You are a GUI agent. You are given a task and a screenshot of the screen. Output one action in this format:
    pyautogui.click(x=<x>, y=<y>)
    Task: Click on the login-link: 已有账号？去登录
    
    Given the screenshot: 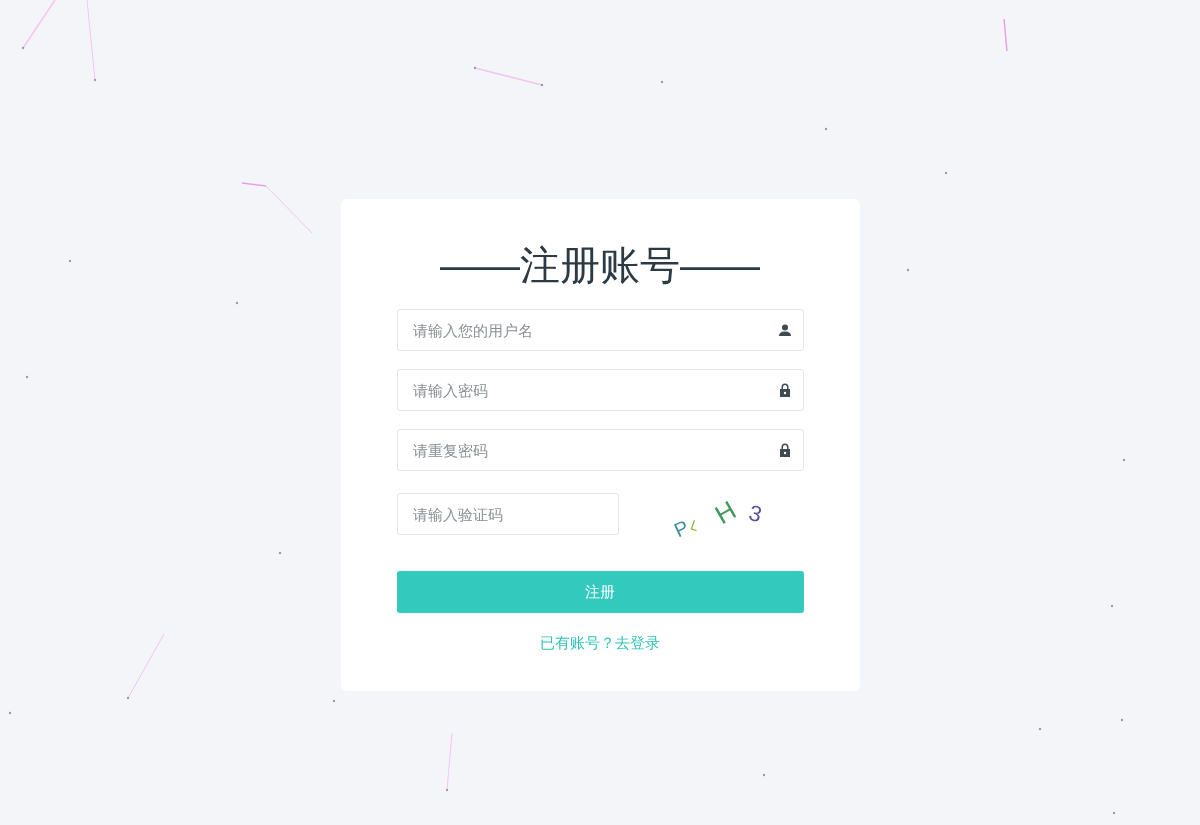 What is the action you would take?
    pyautogui.click(x=600, y=643)
    